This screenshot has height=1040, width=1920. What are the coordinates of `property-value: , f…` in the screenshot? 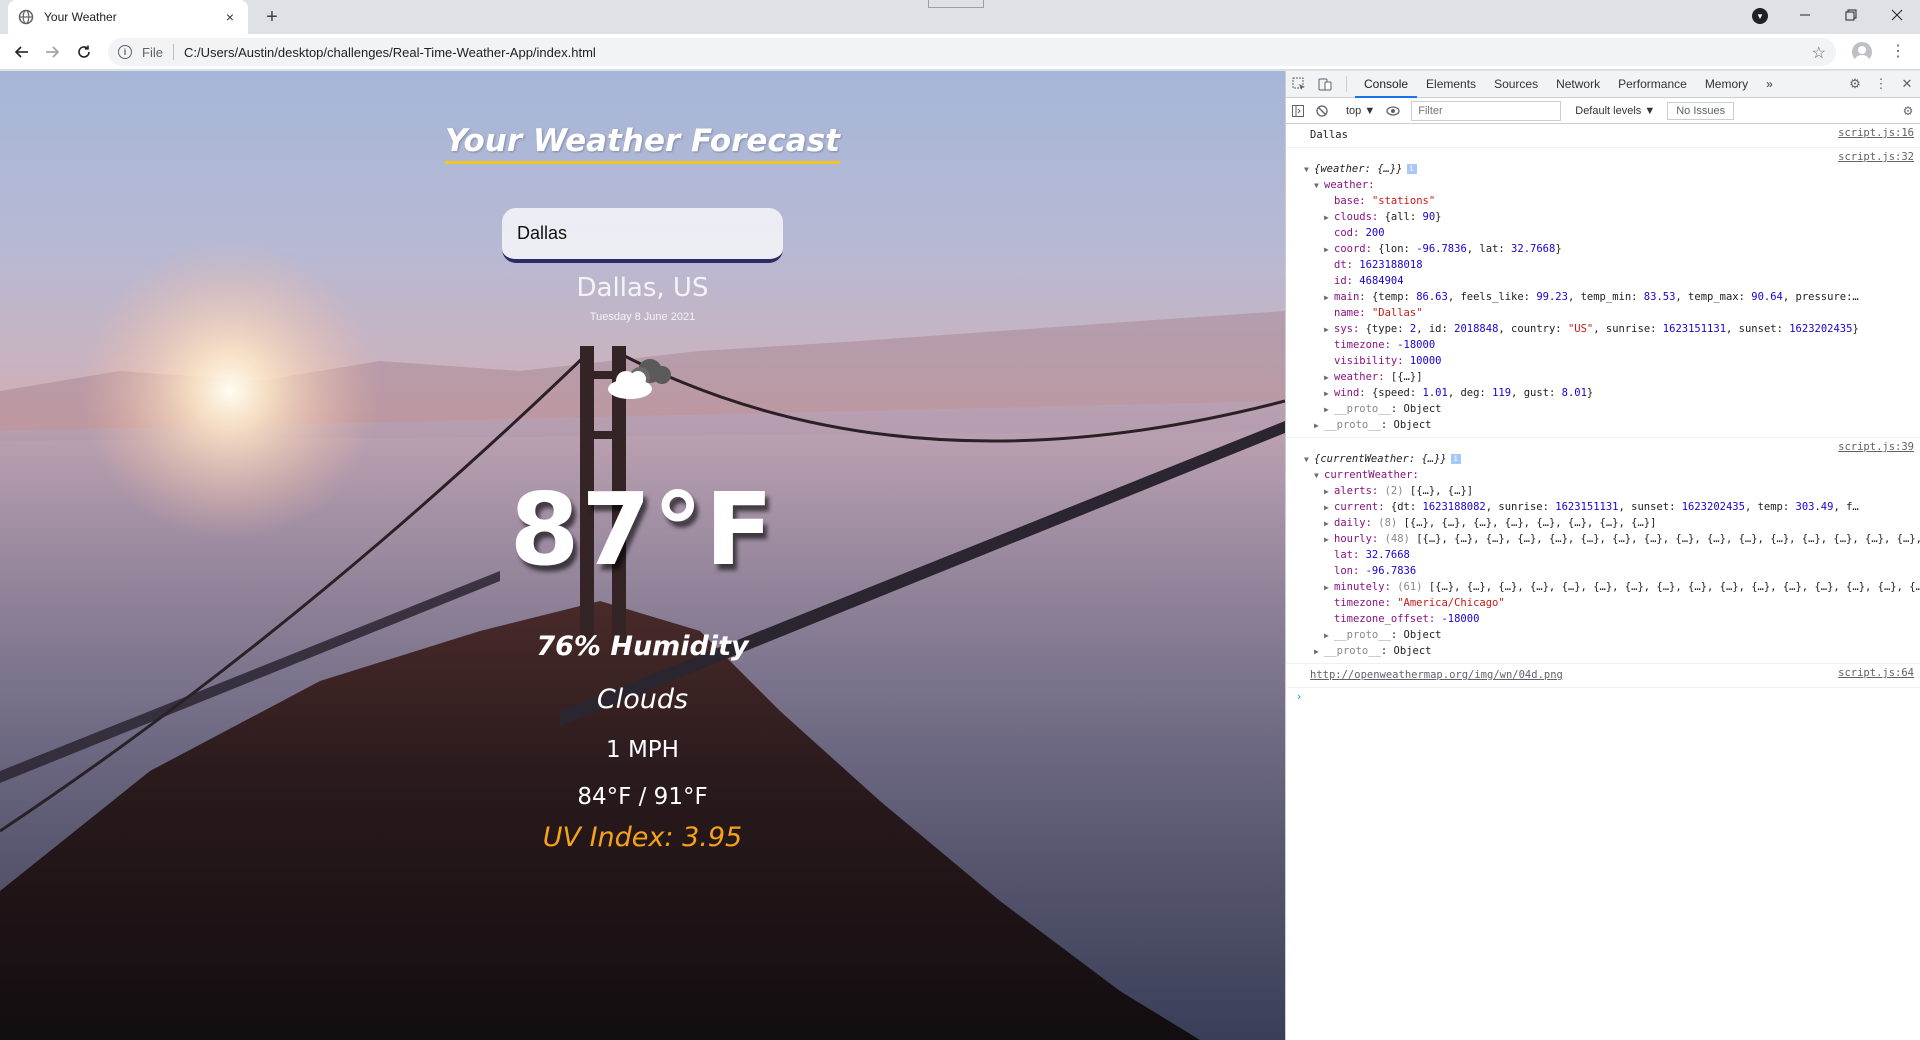 It's located at (1846, 507).